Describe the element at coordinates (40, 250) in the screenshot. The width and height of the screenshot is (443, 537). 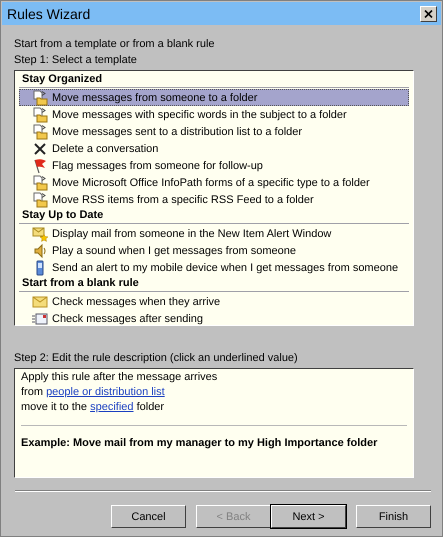
I see `speaker-icon` at that location.